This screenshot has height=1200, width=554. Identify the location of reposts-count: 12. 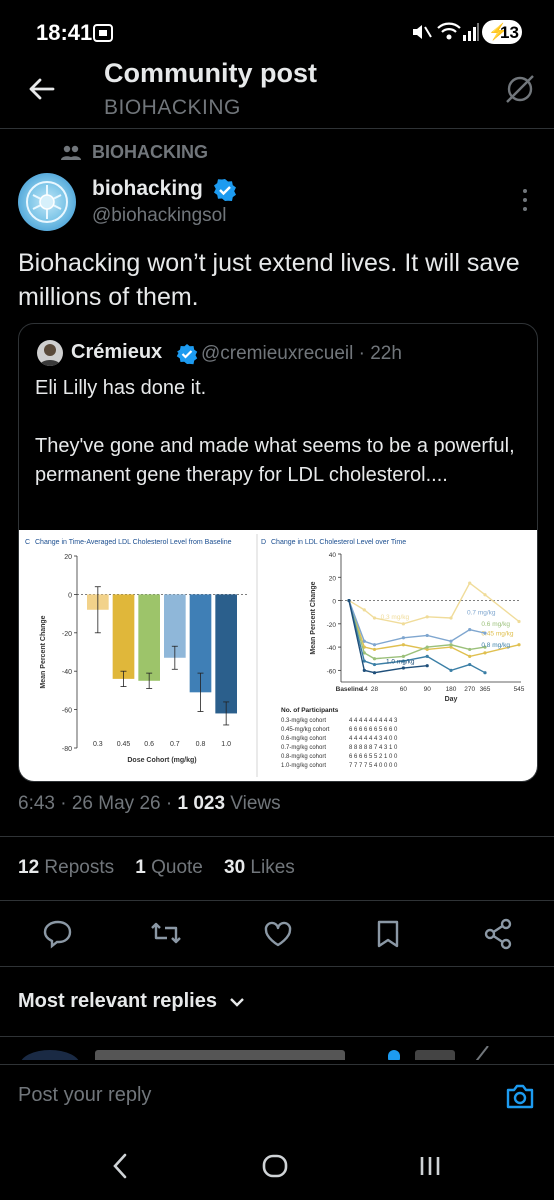
(29, 867).